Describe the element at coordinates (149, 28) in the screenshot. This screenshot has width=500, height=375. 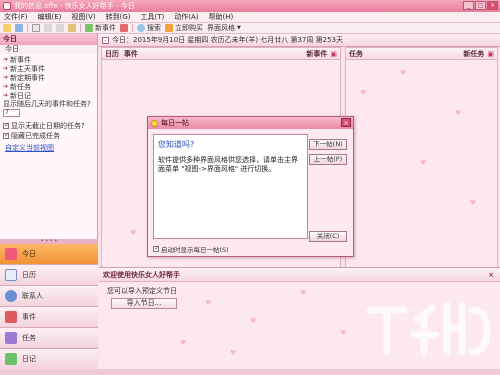
I see `search-button: 搜索` at that location.